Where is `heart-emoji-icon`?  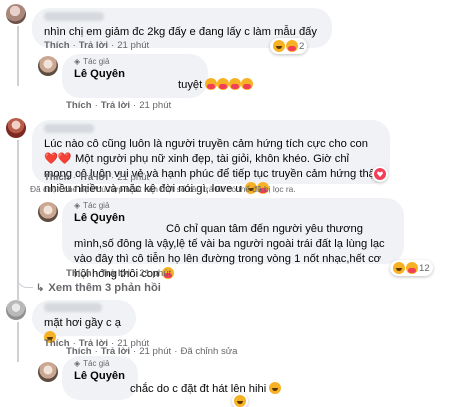 heart-emoji-icon is located at coordinates (380, 174).